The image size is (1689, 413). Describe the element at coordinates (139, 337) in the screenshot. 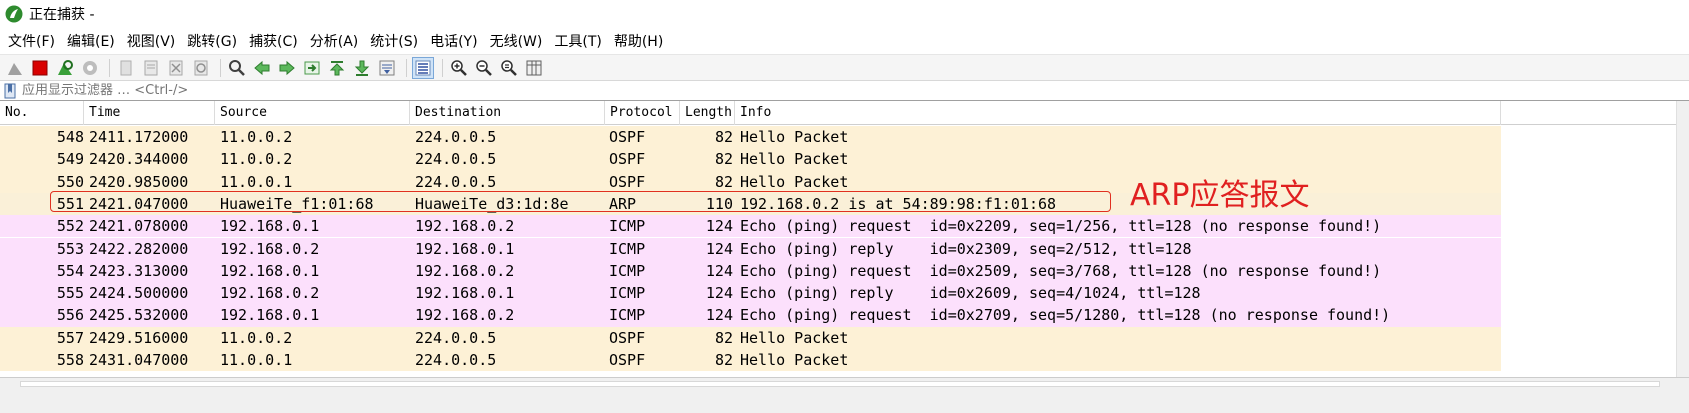

I see `packet-time: 2429.516000` at that location.